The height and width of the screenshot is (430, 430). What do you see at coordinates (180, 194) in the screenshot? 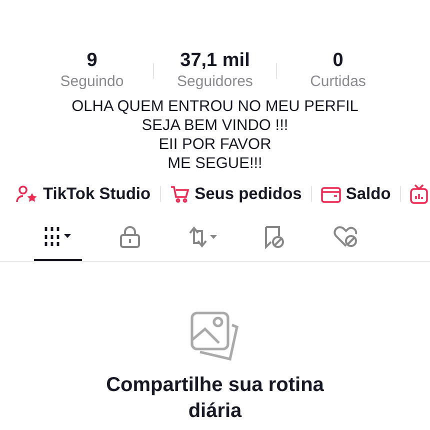
I see `cart-icon` at bounding box center [180, 194].